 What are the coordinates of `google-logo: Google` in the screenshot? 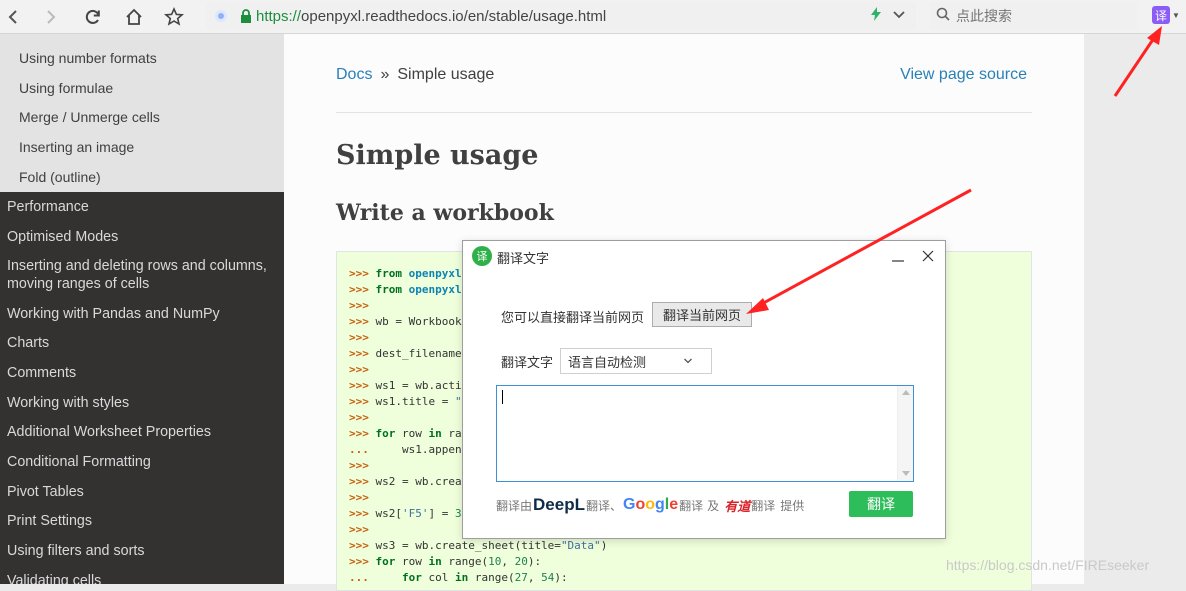 It's located at (651, 504).